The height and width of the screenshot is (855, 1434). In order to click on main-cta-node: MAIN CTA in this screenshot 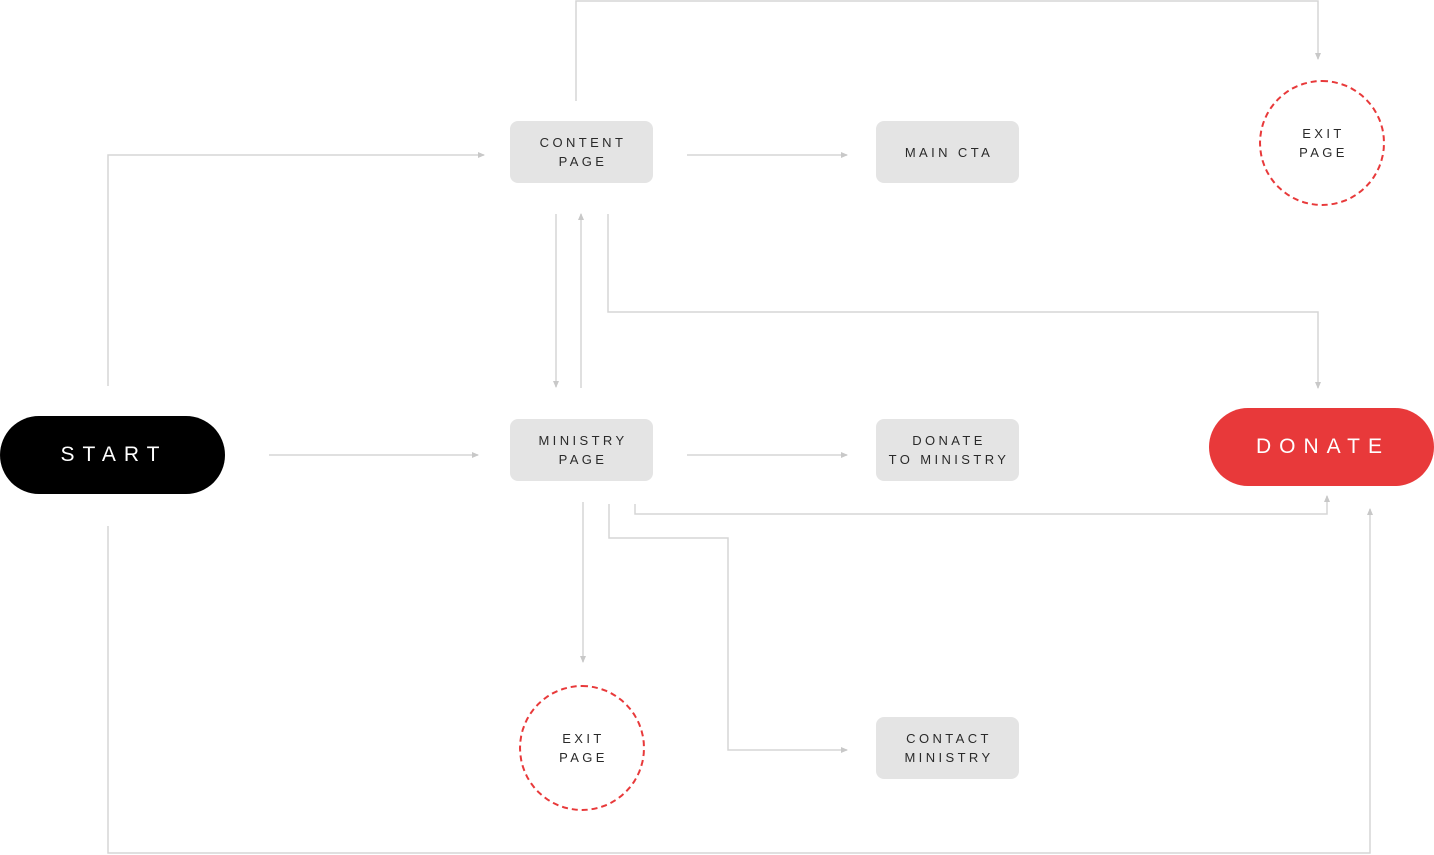, I will do `click(947, 152)`.